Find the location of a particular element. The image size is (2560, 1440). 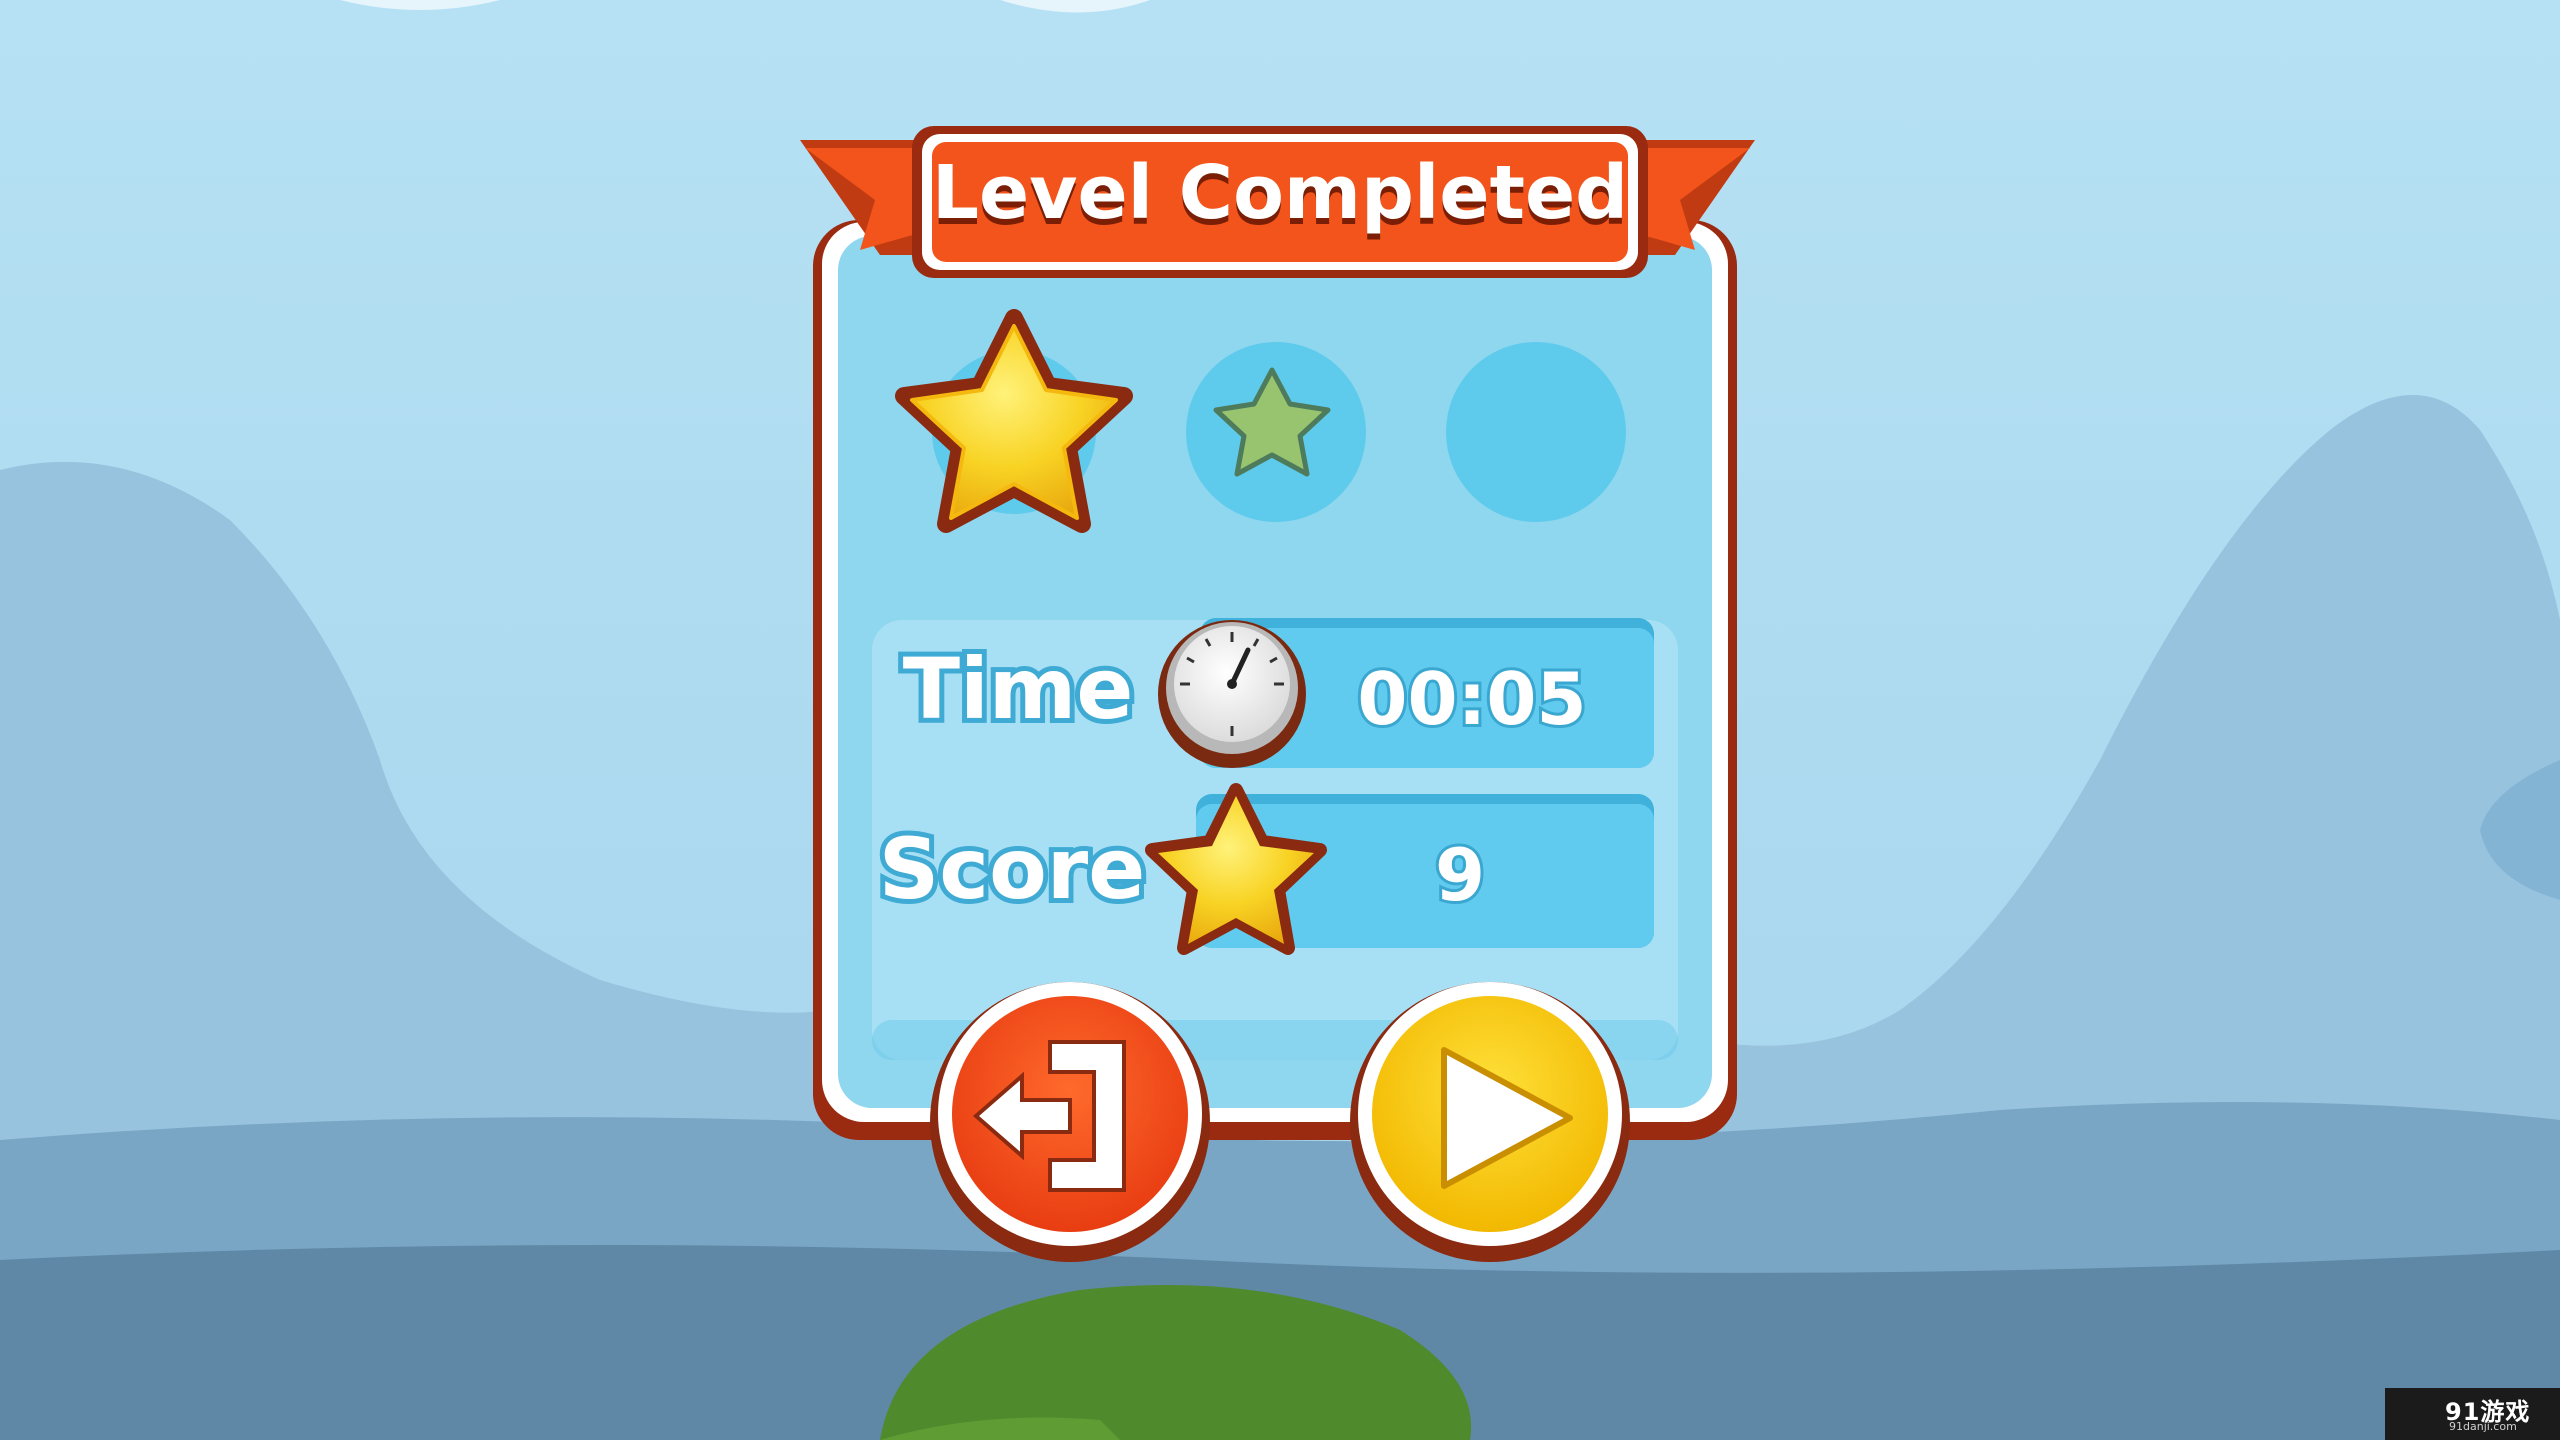

stars-row is located at coordinates (1260, 421).